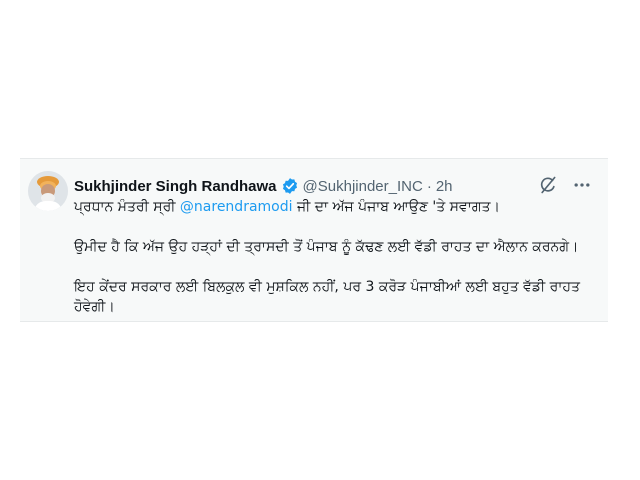 Image resolution: width=640 pixels, height=480 pixels. I want to click on paragraph-text: ਪ੍ਰਧਾਨ ਮੰਤਰੀ ਸ੍ਰੀ, so click(127, 207).